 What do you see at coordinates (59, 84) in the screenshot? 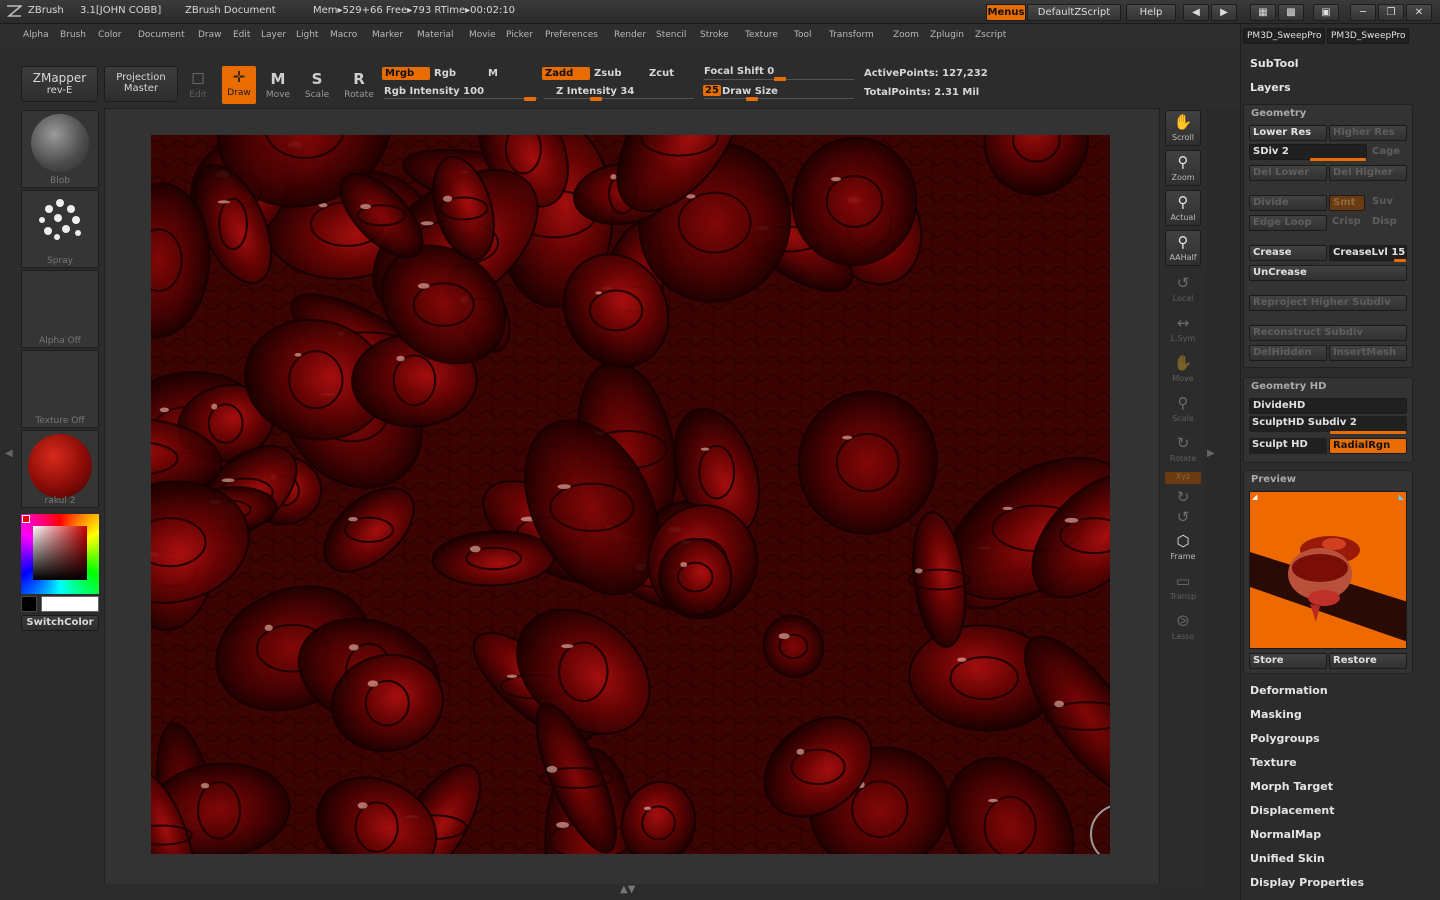
I see `zmapper-button: ZMapper rev-E` at bounding box center [59, 84].